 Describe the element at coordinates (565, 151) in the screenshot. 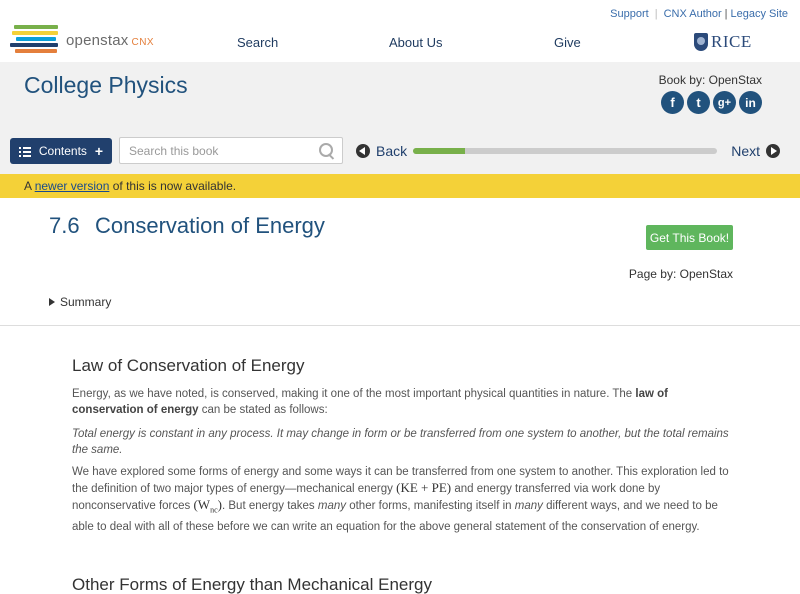

I see `reading-progress-bar` at that location.